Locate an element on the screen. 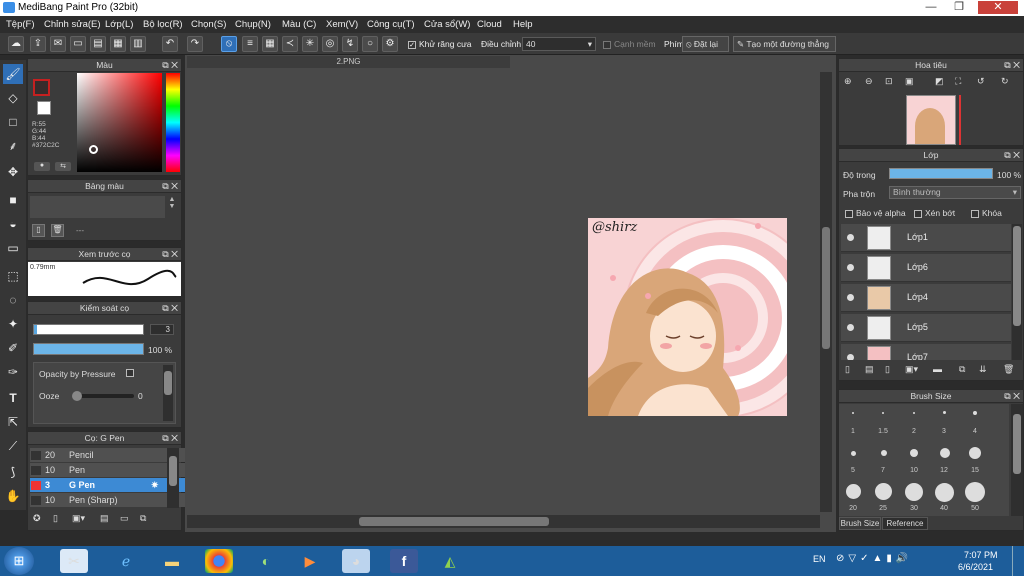 Image resolution: width=1024 pixels, height=576 pixels. folder-icon: ▬ is located at coordinates (937, 369).